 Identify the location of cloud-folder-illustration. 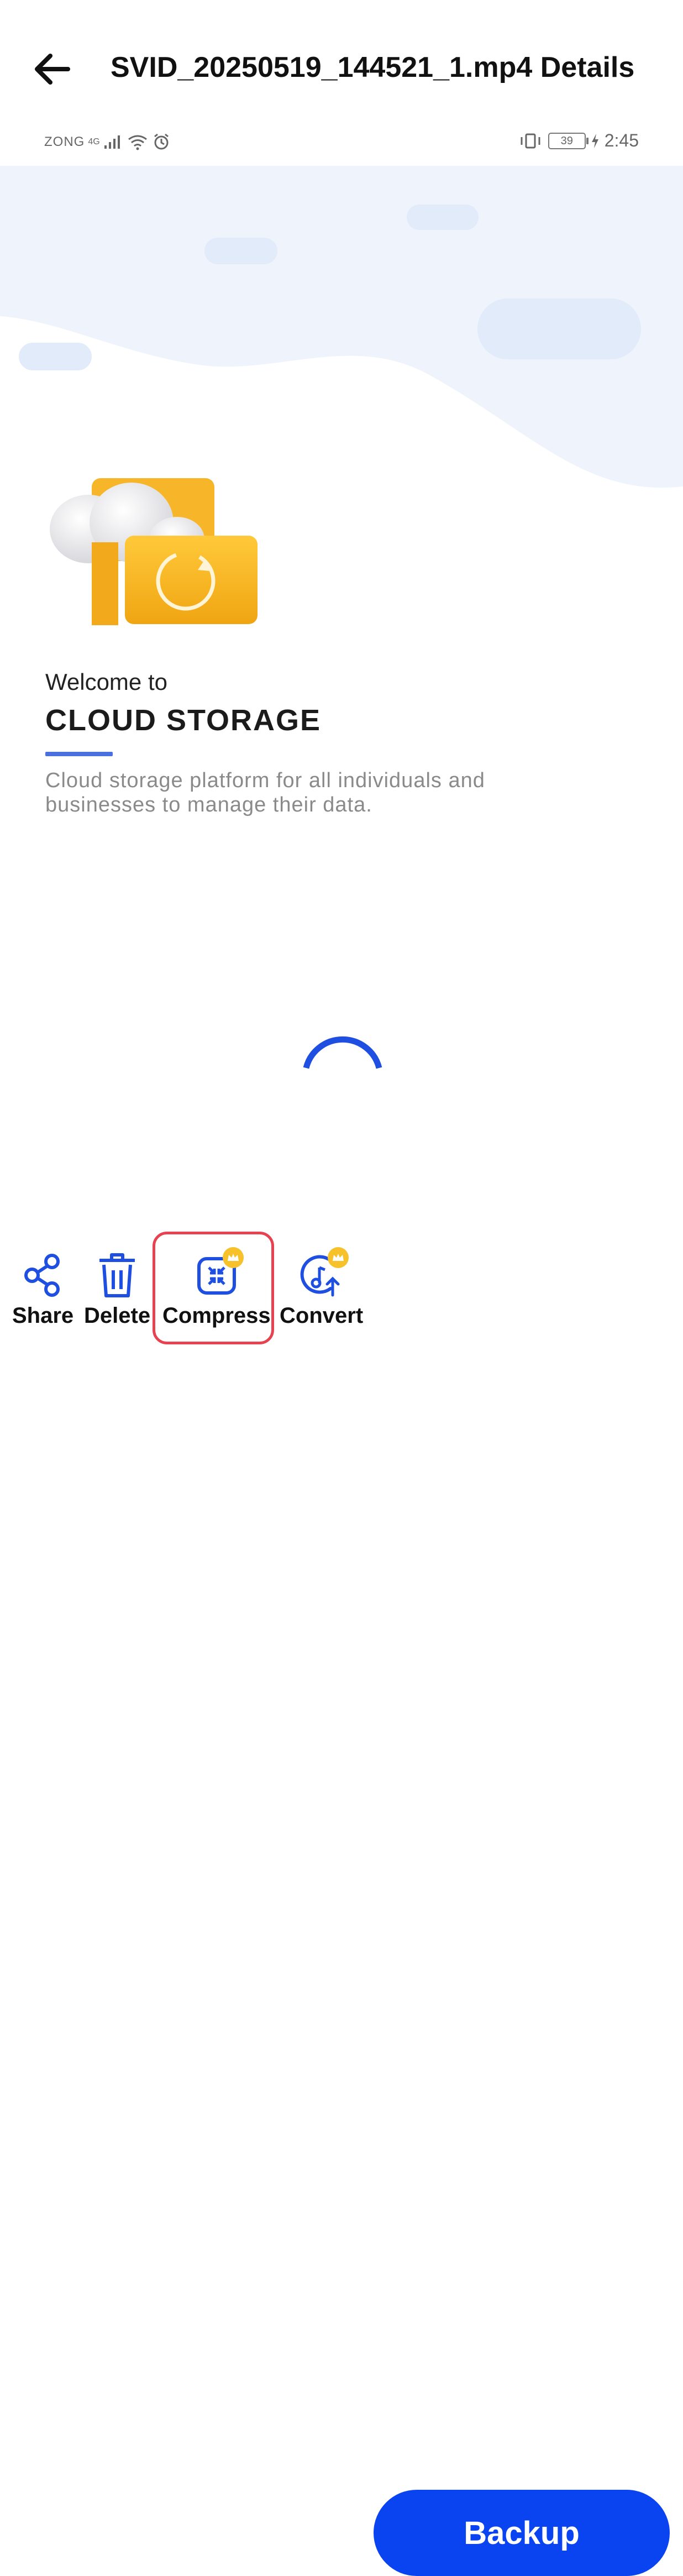
(152, 552).